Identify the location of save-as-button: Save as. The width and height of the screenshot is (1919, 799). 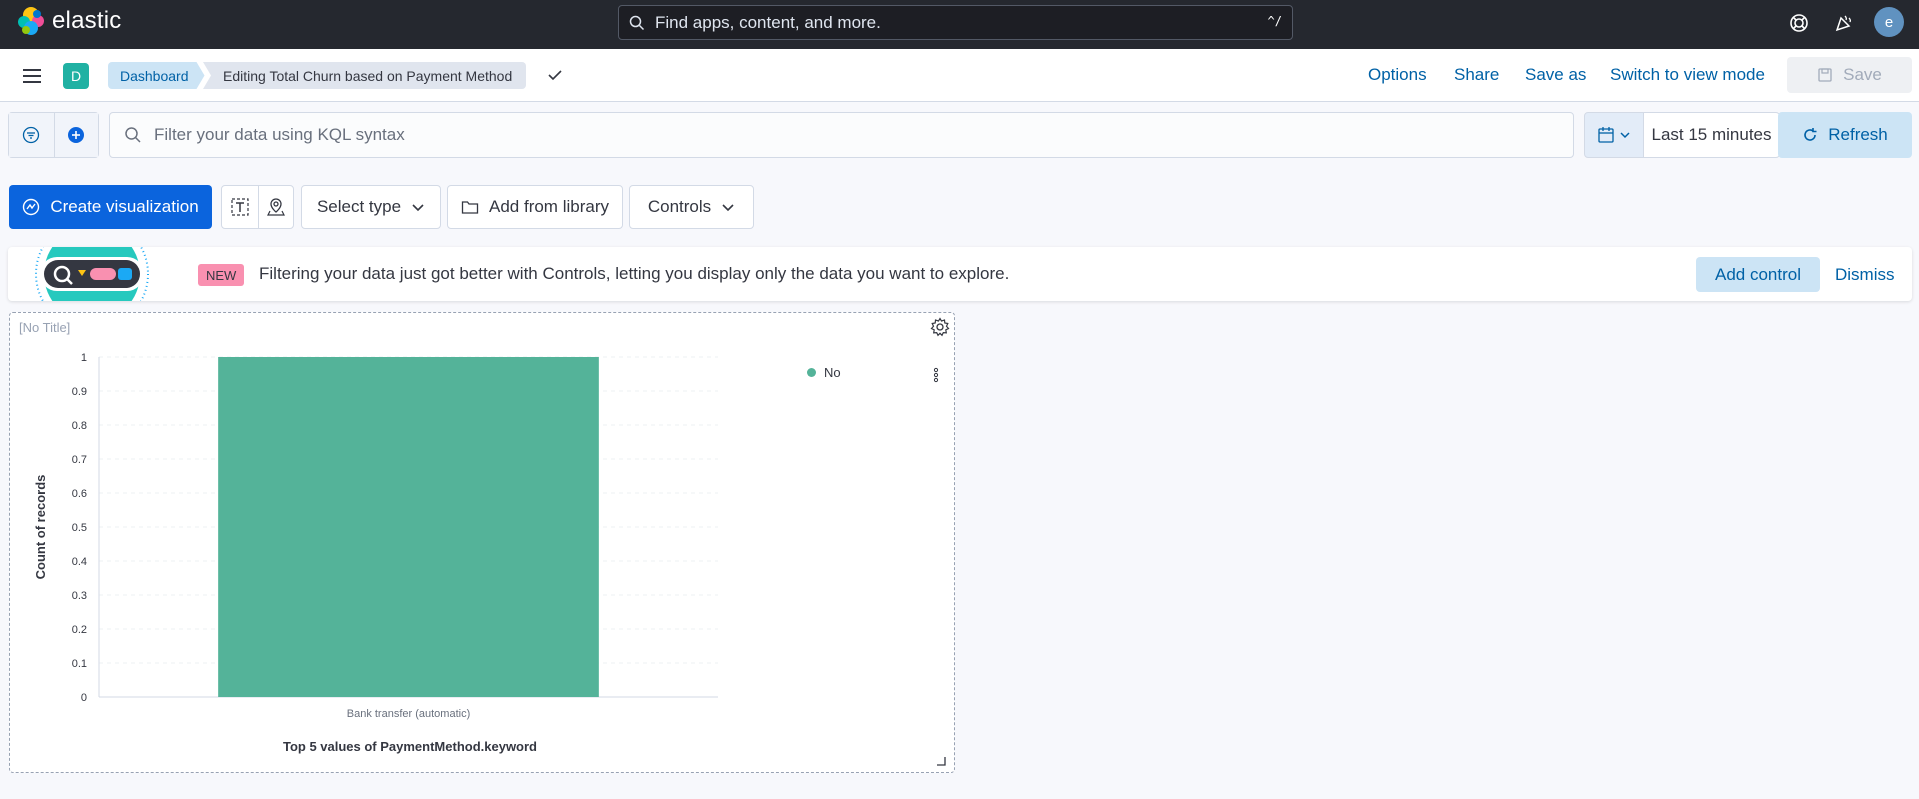
(1555, 75).